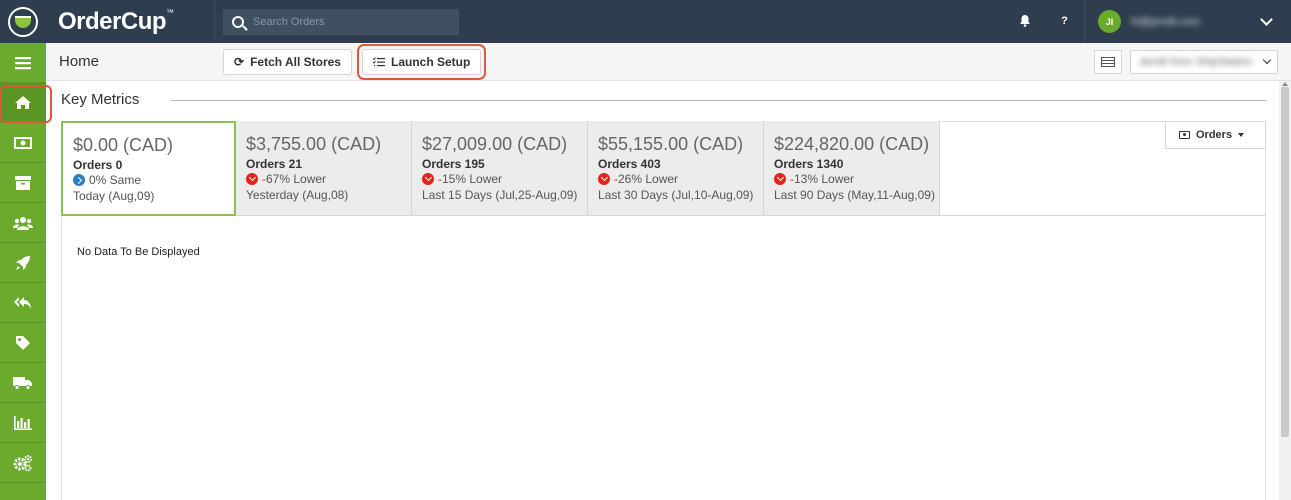  Describe the element at coordinates (274, 164) in the screenshot. I see `metric-orders: Orders 21` at that location.